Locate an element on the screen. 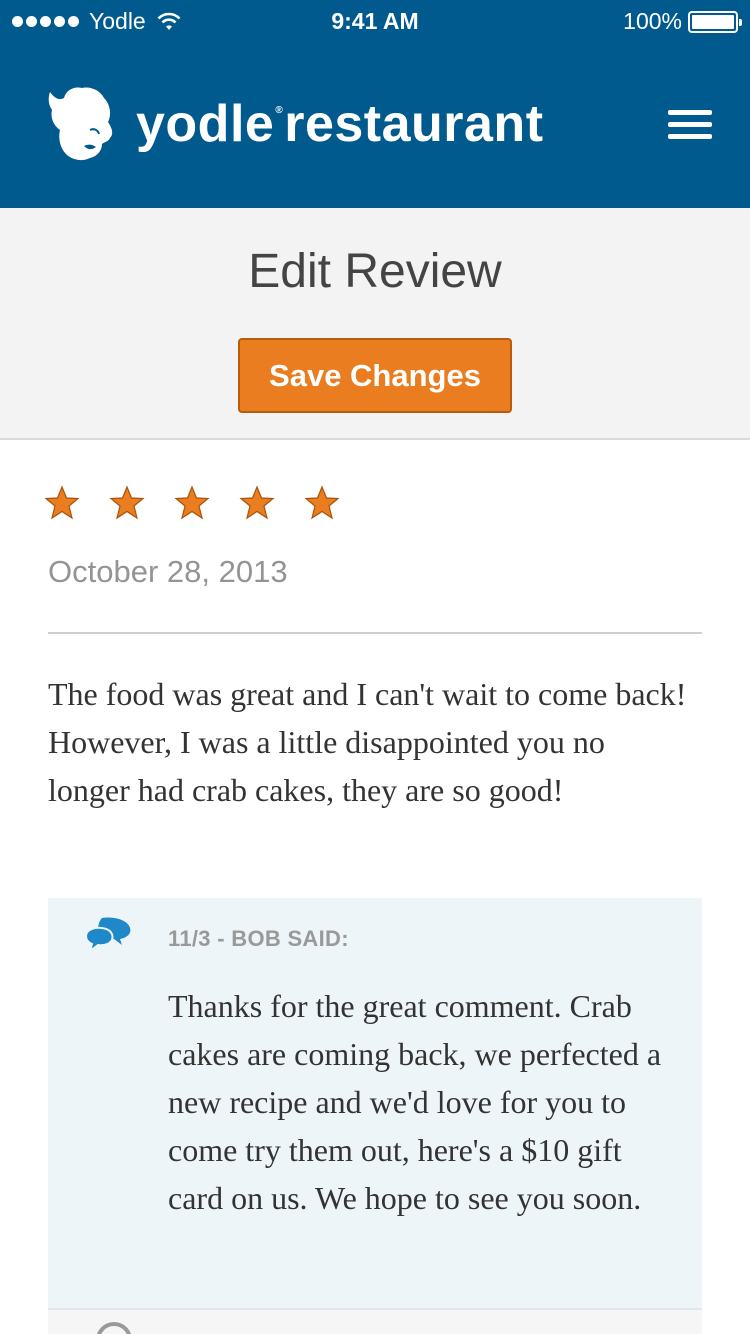  registered-mark: ® is located at coordinates (279, 110).